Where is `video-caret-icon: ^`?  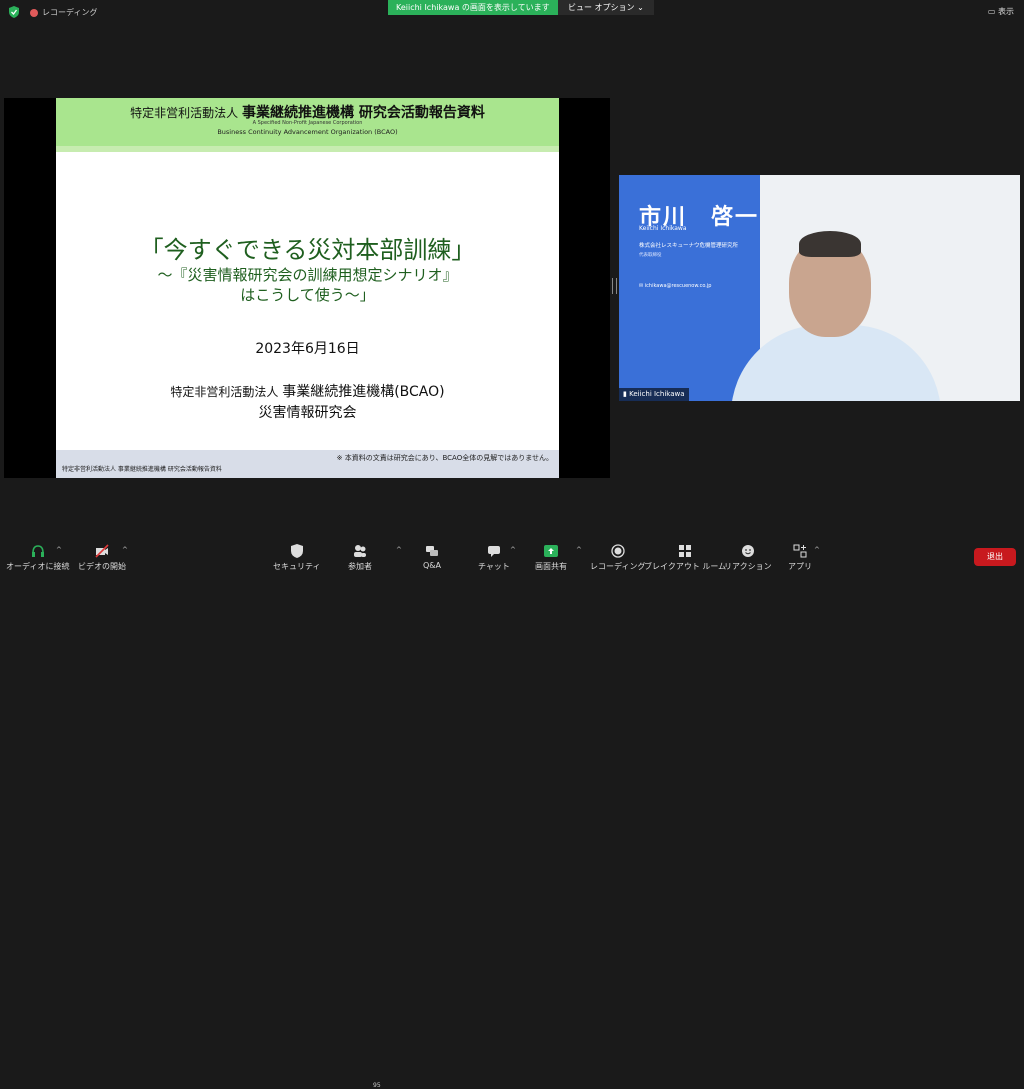 video-caret-icon: ^ is located at coordinates (125, 550).